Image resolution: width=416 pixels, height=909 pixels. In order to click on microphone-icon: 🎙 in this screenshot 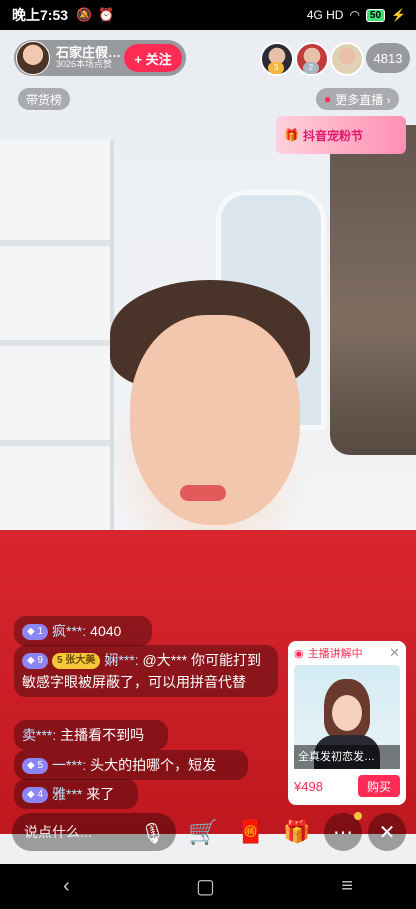, I will do `click(152, 833)`.